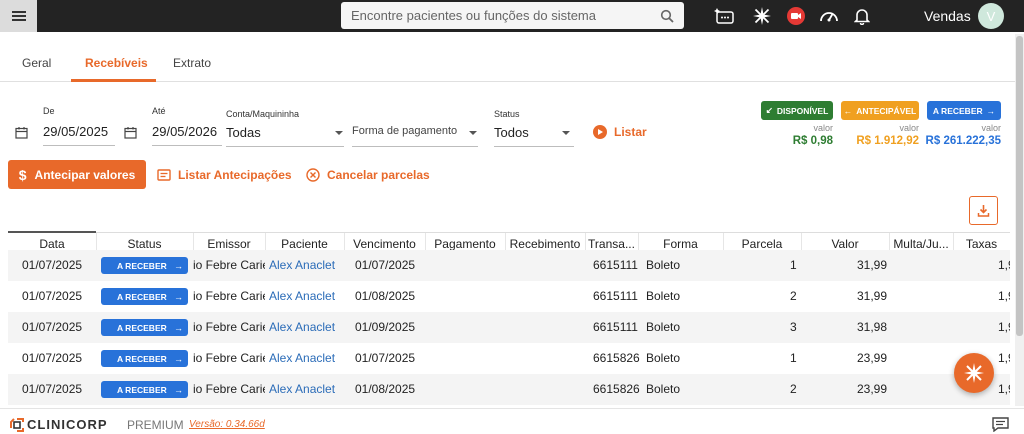 Image resolution: width=1024 pixels, height=434 pixels. I want to click on active-tab-indicator, so click(113, 80).